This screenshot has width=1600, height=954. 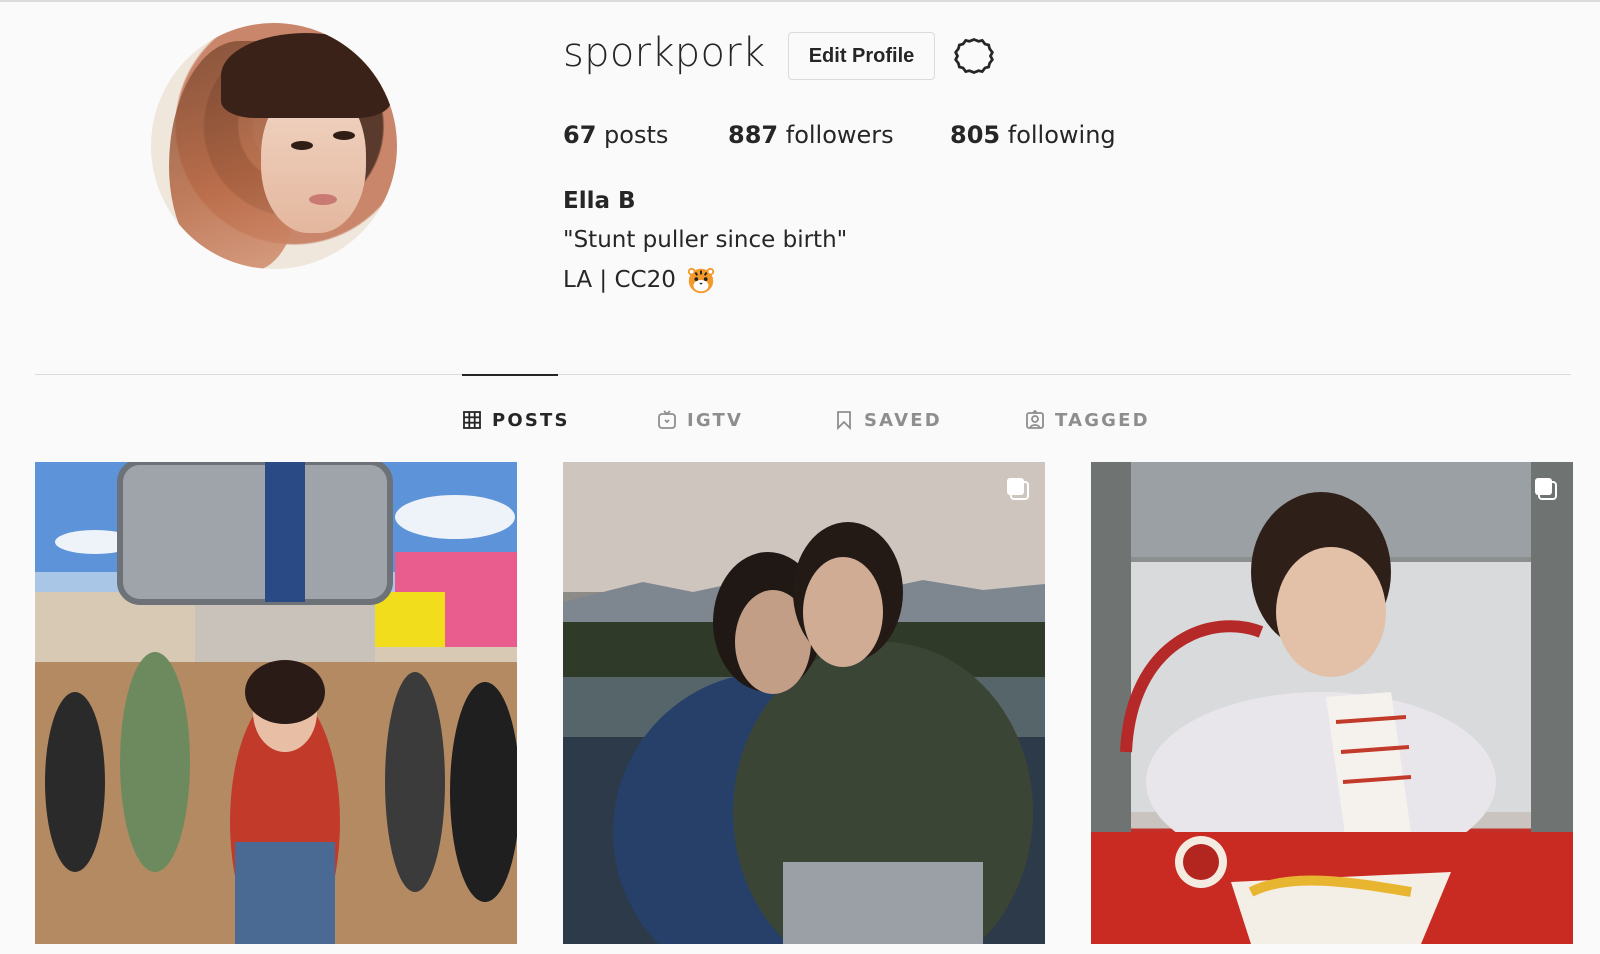 I want to click on avatar-eye-left, so click(x=302, y=145).